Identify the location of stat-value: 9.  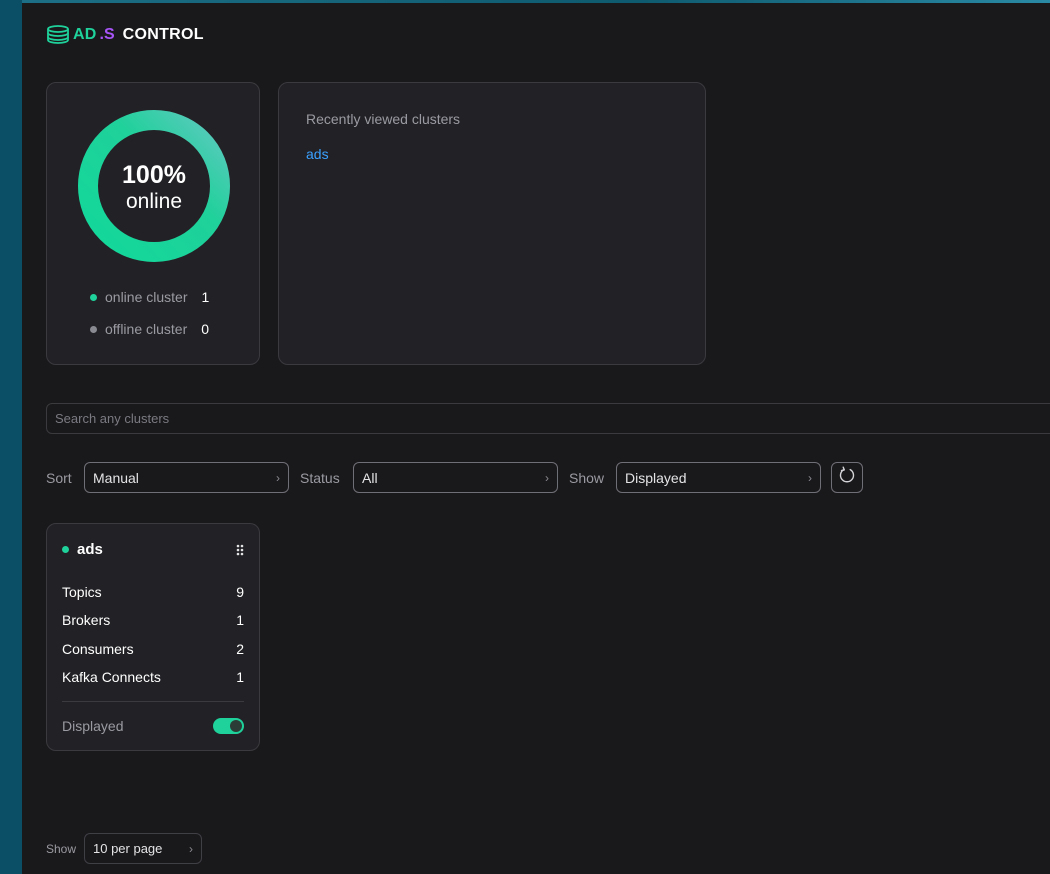
(240, 592).